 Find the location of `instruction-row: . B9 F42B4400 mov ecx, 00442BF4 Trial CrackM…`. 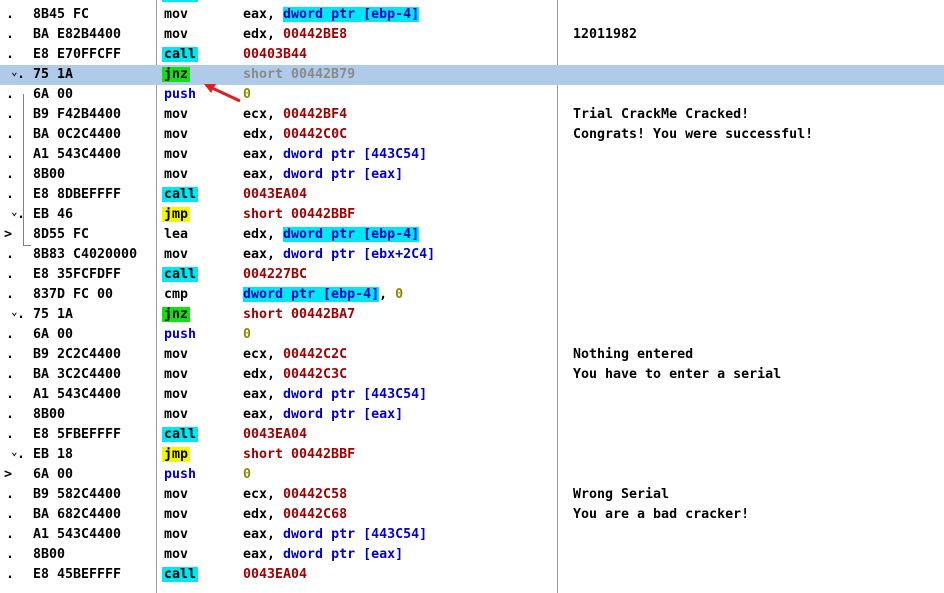

instruction-row: . B9 F42B4400 mov ecx, 00442BF4 Trial CrackM… is located at coordinates (472, 115).